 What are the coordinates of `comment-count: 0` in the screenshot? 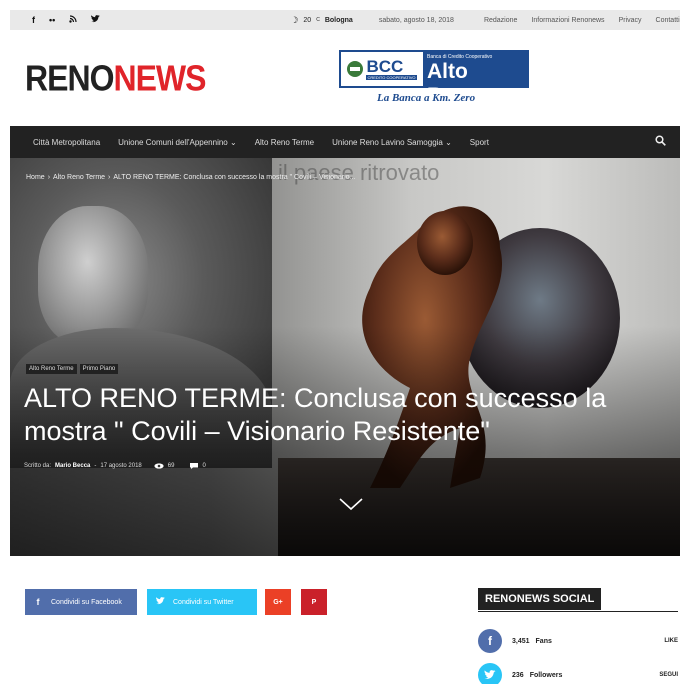 It's located at (203, 466).